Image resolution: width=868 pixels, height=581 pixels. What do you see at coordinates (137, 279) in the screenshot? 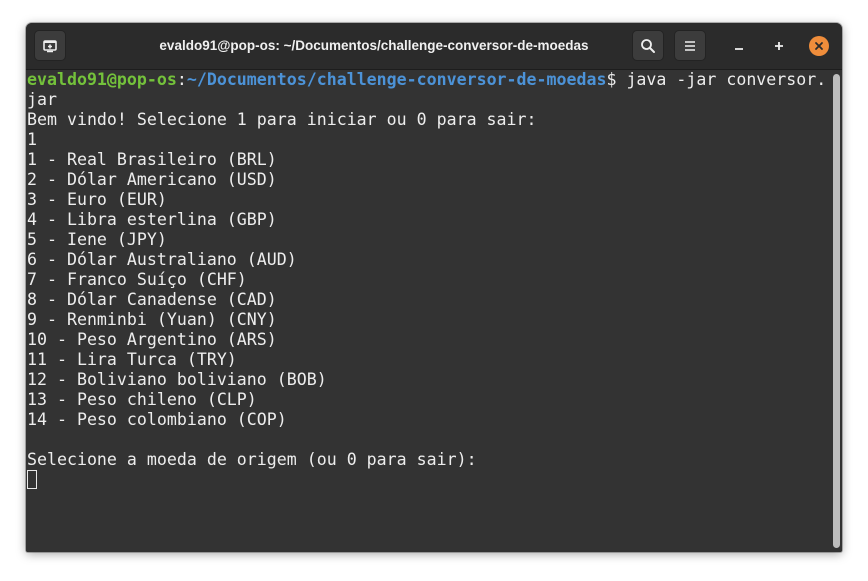
I see `currency-option: 7 - Franco Suíço (CHF)` at bounding box center [137, 279].